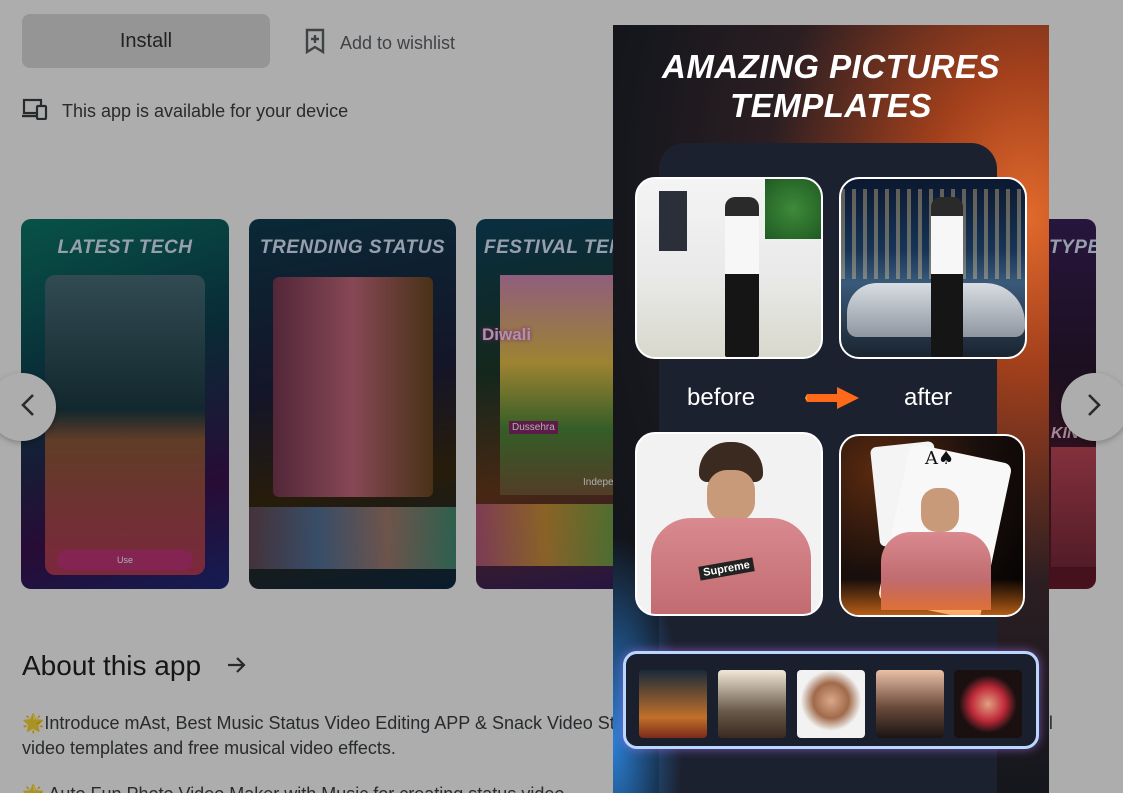 This screenshot has width=1123, height=793. Describe the element at coordinates (831, 86) in the screenshot. I see `viewer-title: AMAZING PICTURES TEMPLATES` at that location.